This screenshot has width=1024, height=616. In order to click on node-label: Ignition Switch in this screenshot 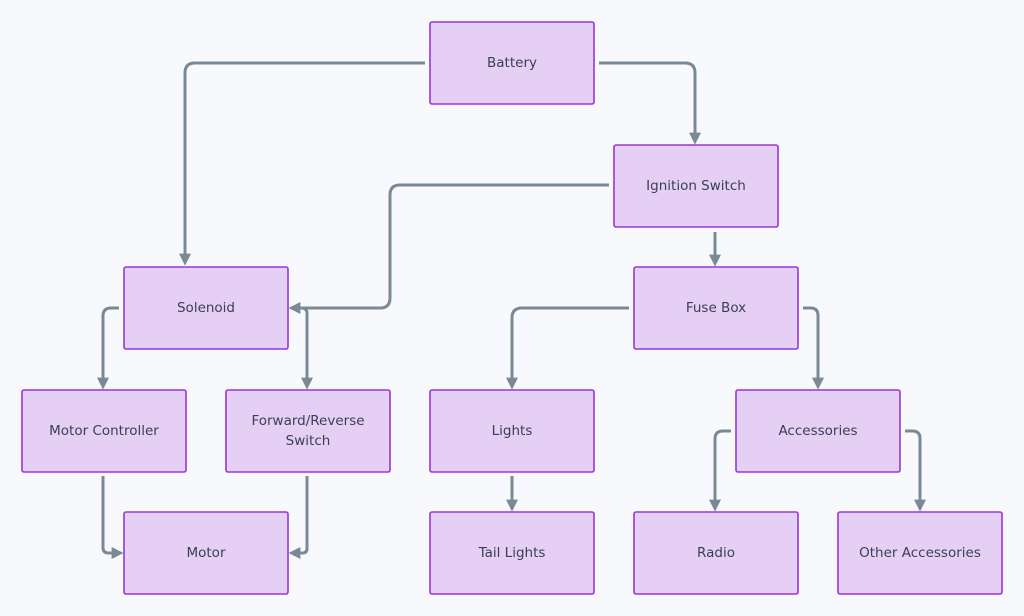, I will do `click(696, 186)`.